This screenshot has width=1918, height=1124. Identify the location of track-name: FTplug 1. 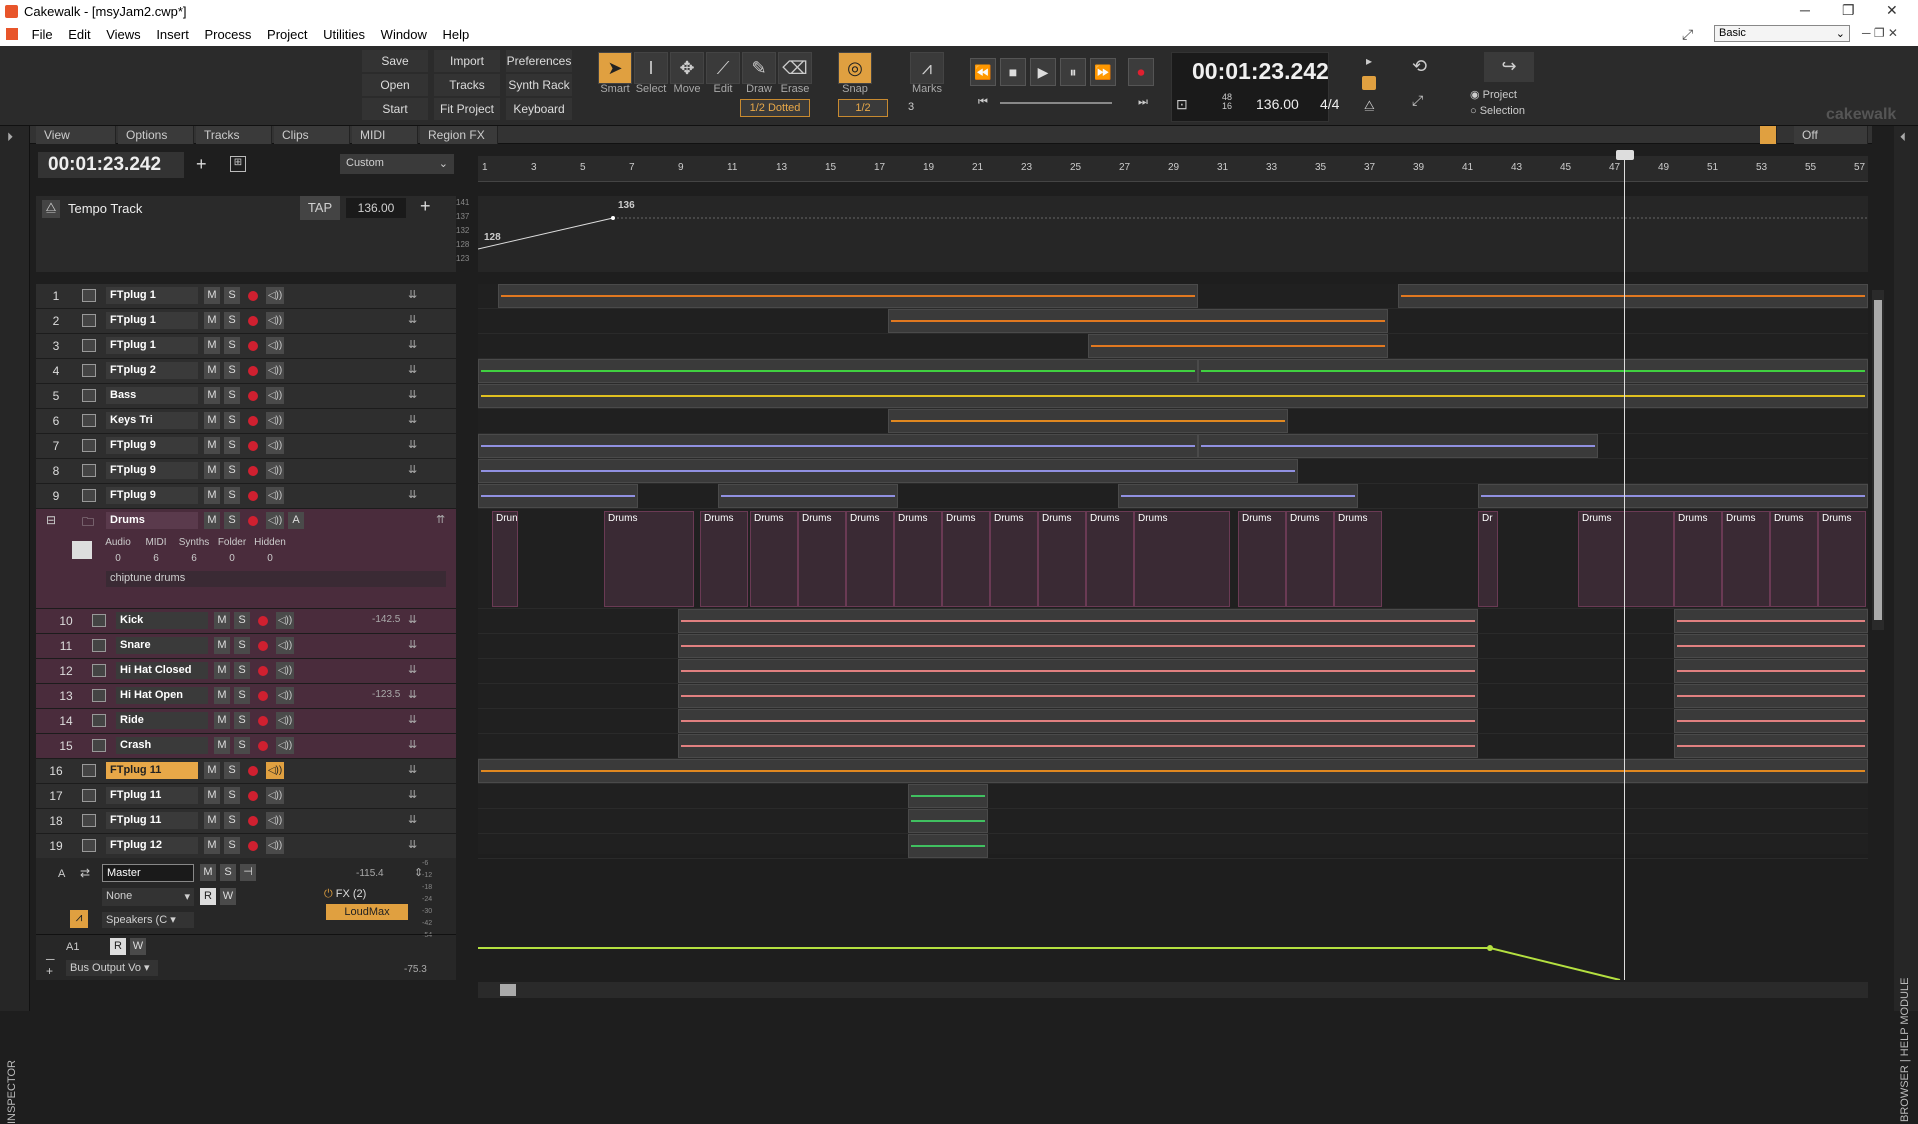
(152, 295).